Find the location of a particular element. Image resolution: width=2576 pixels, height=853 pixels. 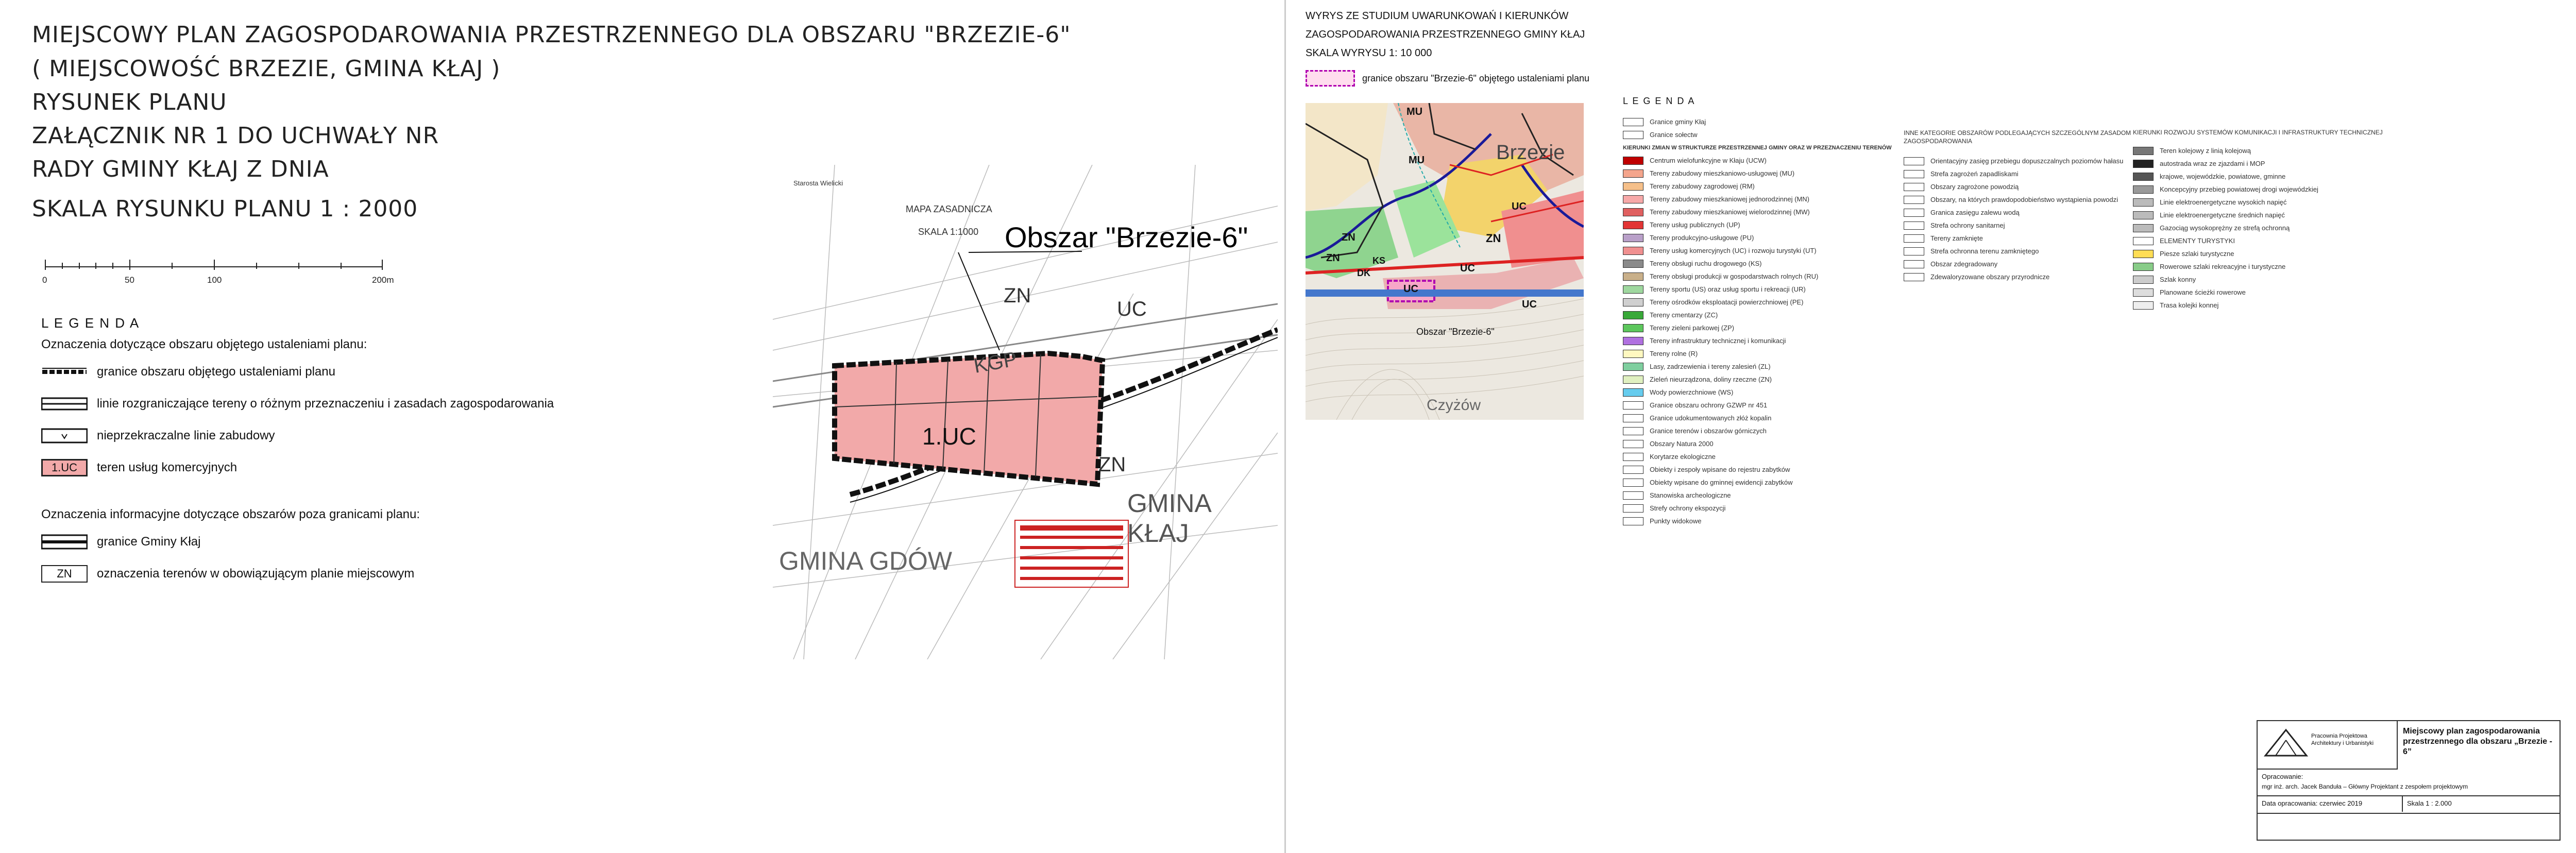

legend-right-col3-item: Planowane ścieżki rowerowe is located at coordinates (2277, 292).